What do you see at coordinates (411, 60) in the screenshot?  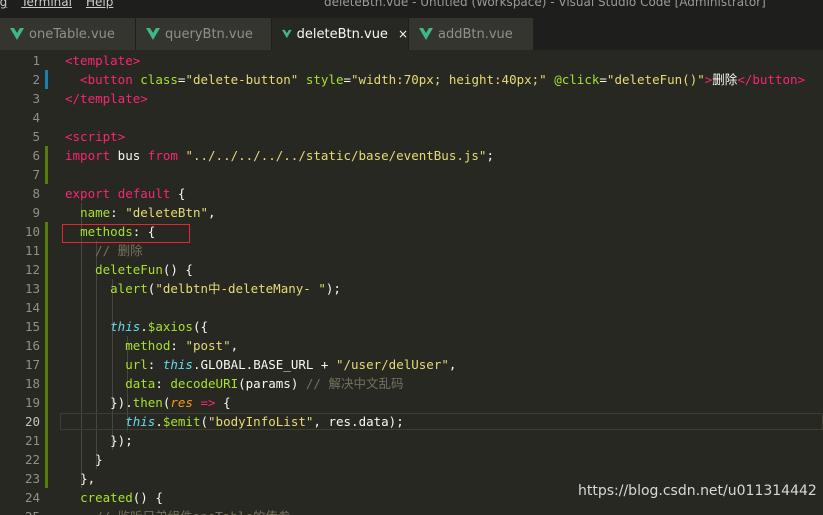 I see `code-line: 1 <template>` at bounding box center [411, 60].